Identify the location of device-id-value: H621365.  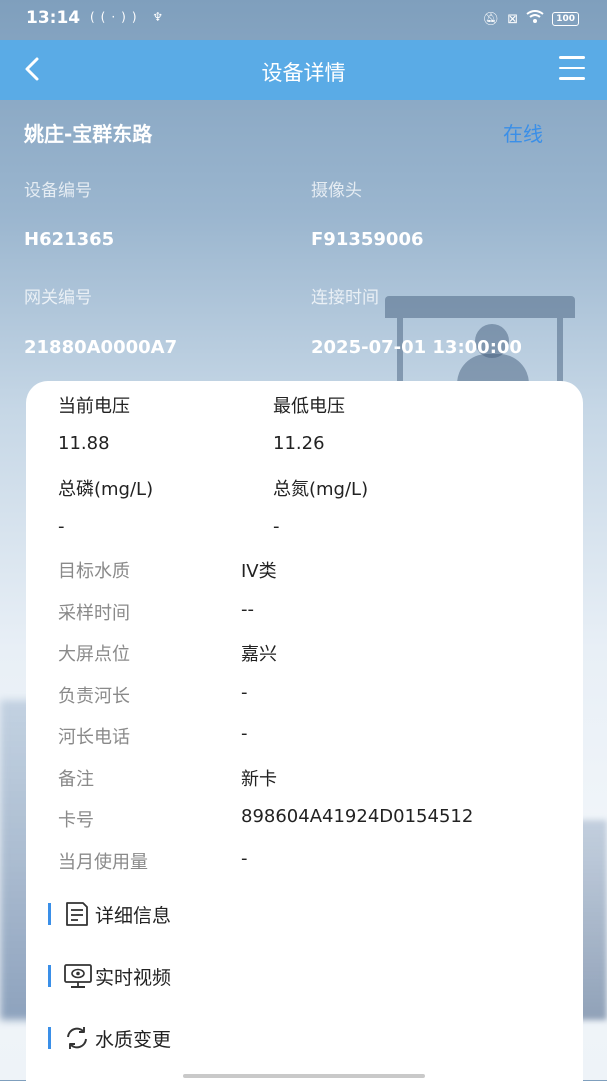
(69, 239).